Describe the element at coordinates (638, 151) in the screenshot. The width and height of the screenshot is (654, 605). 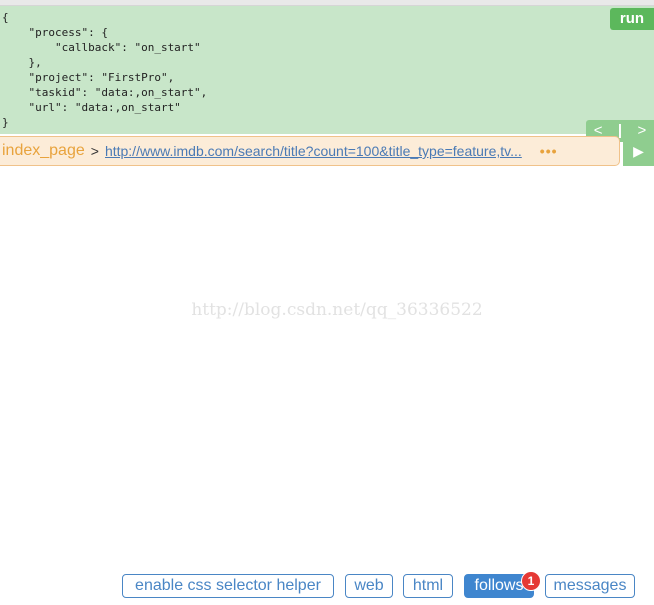
I see `play-icon: ▶` at that location.